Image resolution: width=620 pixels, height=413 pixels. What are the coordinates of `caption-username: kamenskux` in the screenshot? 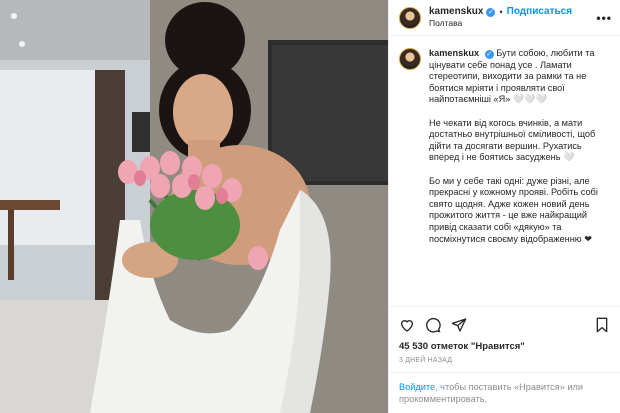 It's located at (454, 53).